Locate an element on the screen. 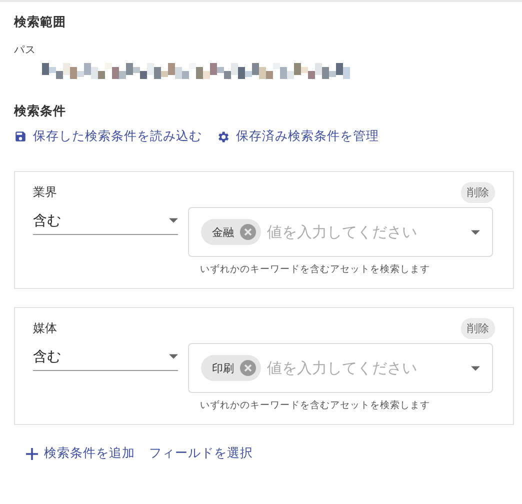  condition-link: 保存した検索条件を読み込む is located at coordinates (108, 136).